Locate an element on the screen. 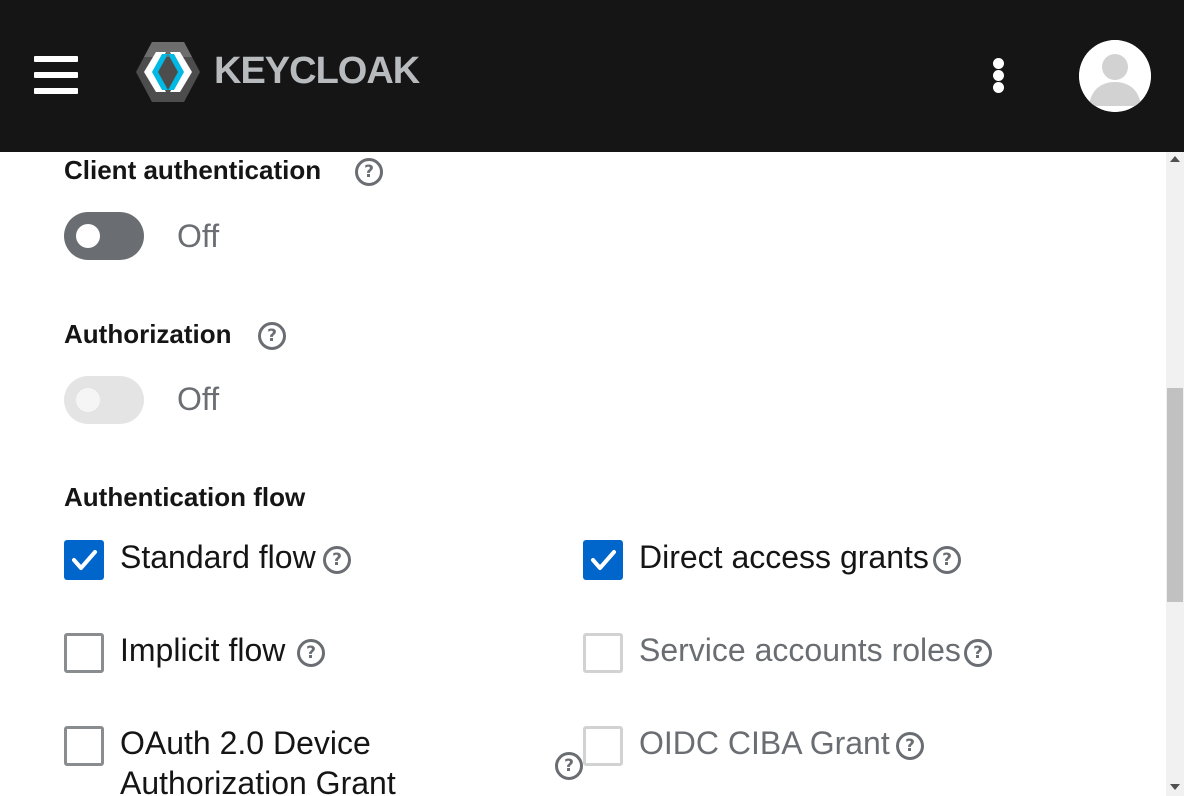 The height and width of the screenshot is (796, 1184). scroll-down-icon is located at coordinates (1175, 787).